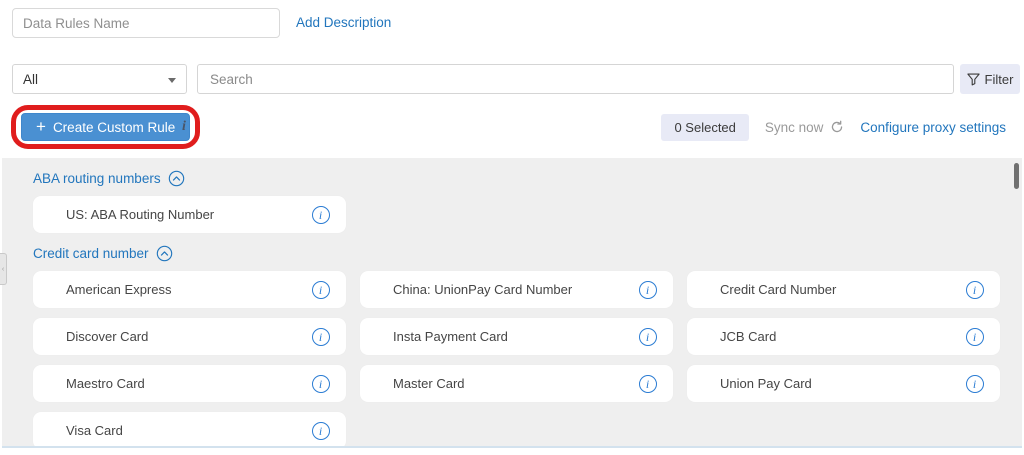  What do you see at coordinates (794, 127) in the screenshot?
I see `sync-now-label: Sync now` at bounding box center [794, 127].